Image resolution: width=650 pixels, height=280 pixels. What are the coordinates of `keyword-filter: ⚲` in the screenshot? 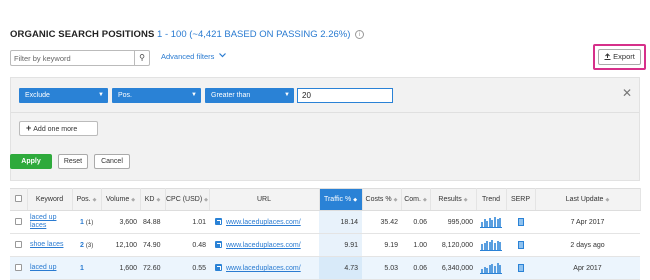 It's located at (80, 58).